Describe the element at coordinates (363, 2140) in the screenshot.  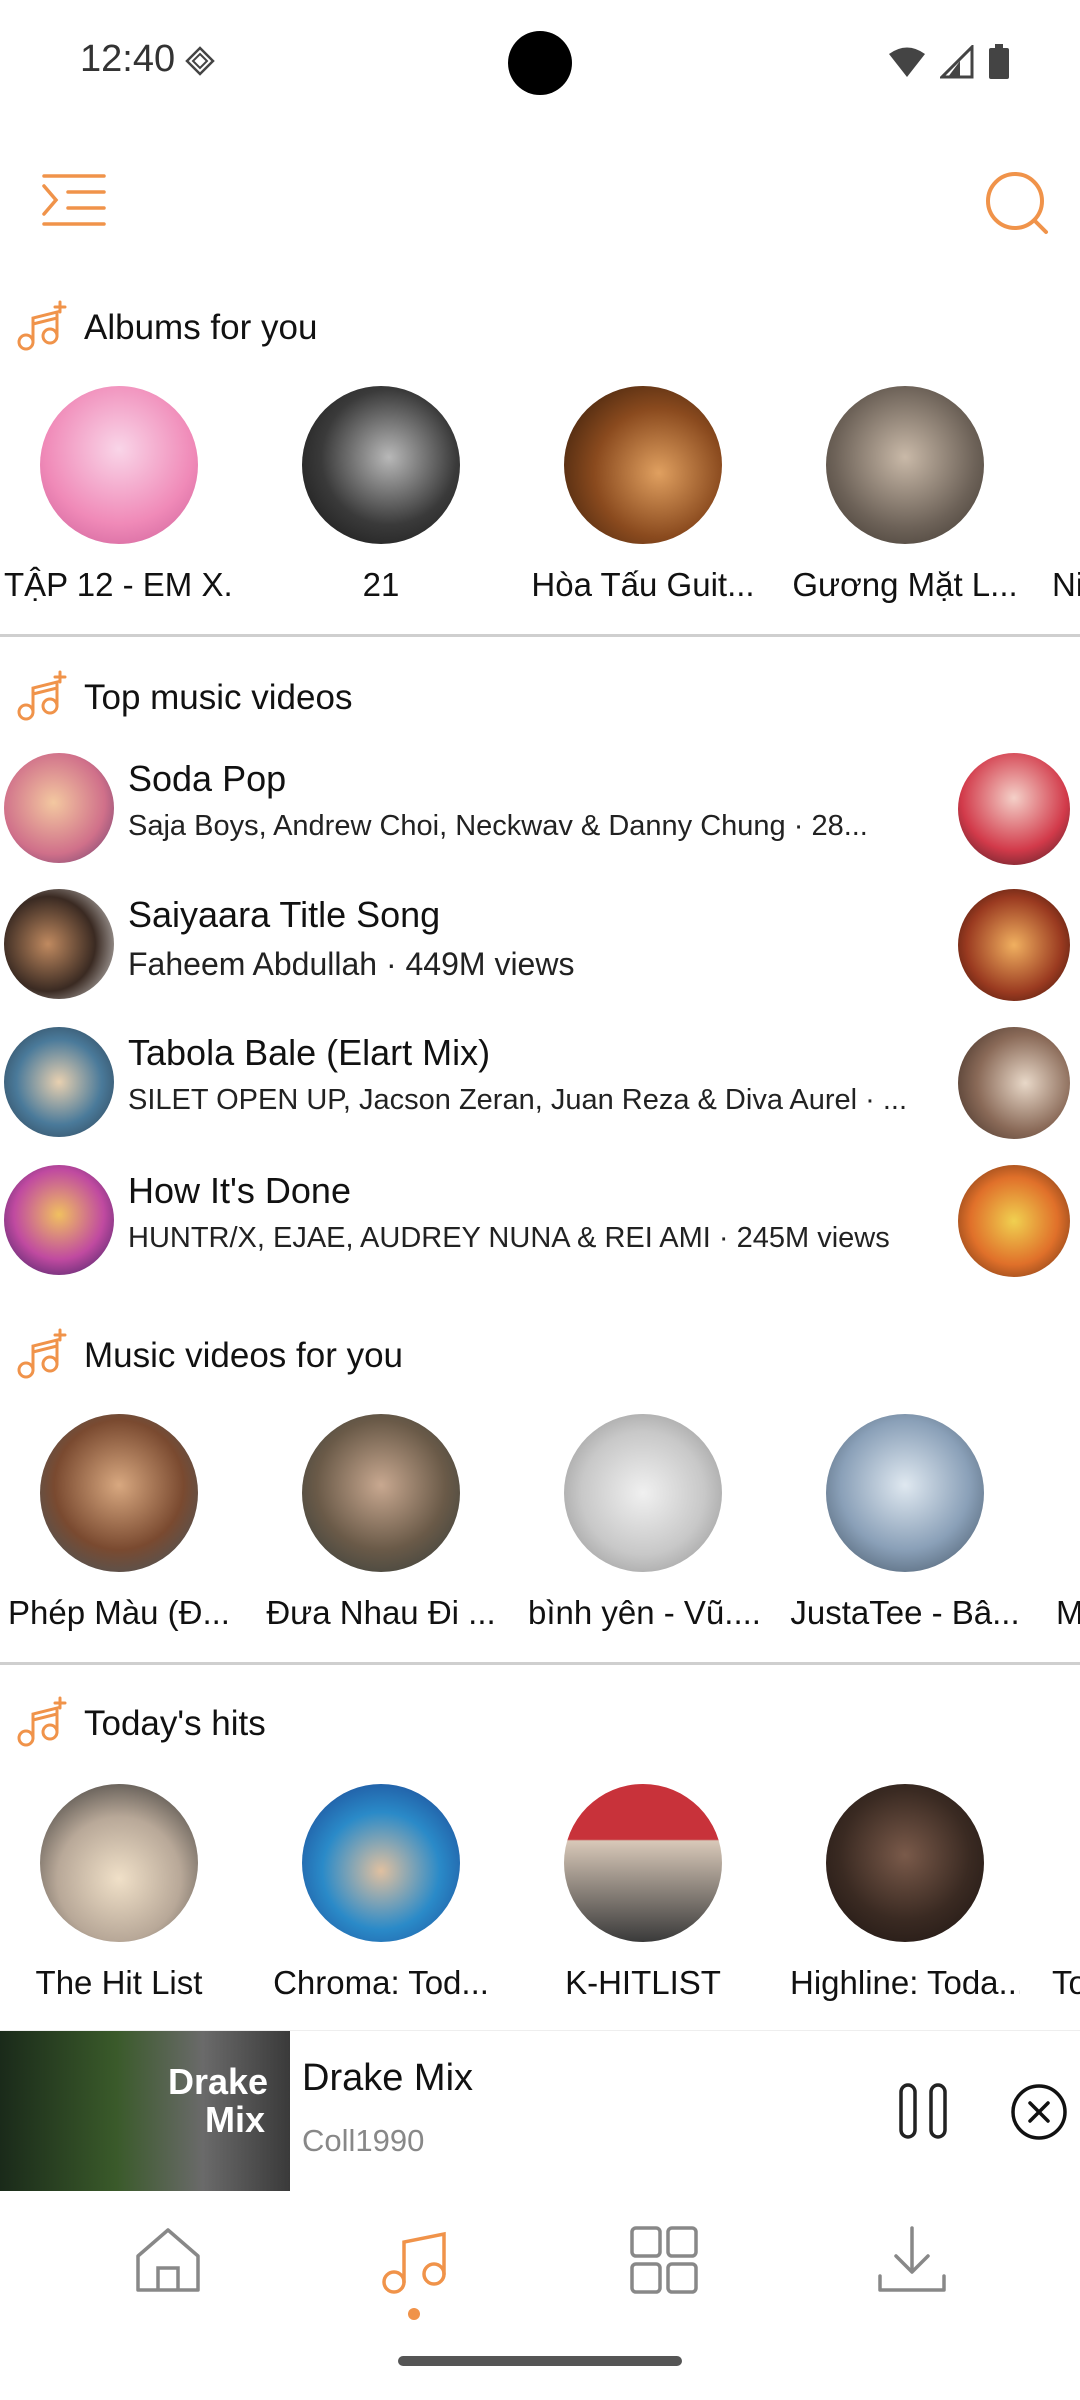
I see `player-artist: Coll1990` at that location.